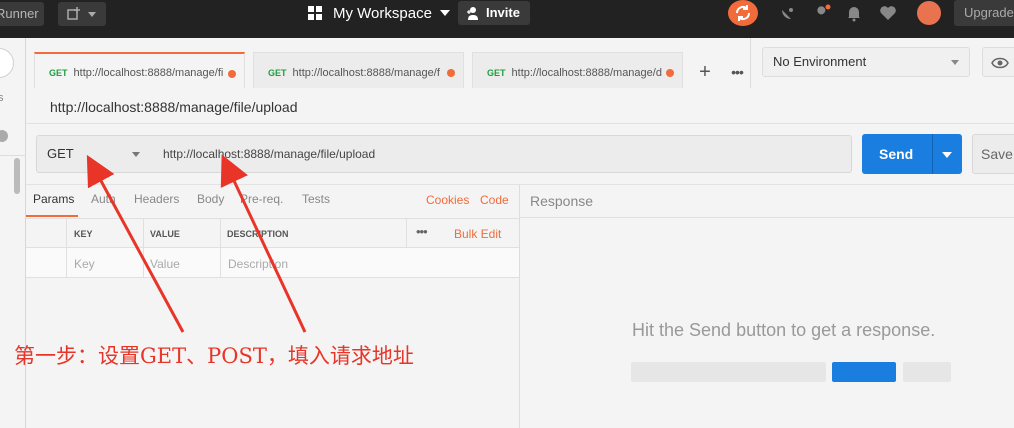  I want to click on table-header-row: KEY VALUE DESCRIPTION ••• Bulk Edit, so click(272, 233).